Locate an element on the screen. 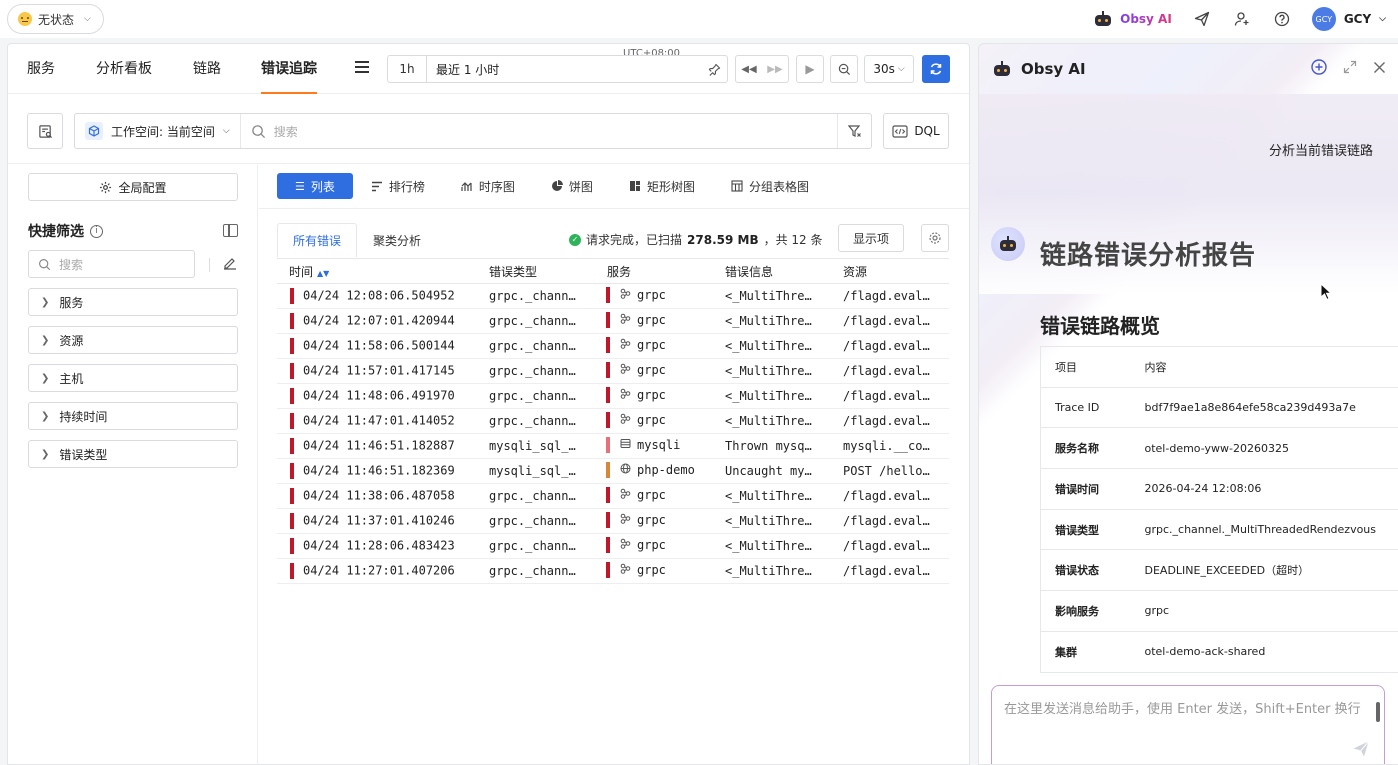 The height and width of the screenshot is (765, 1398). tab-label: 饼图 is located at coordinates (580, 186).